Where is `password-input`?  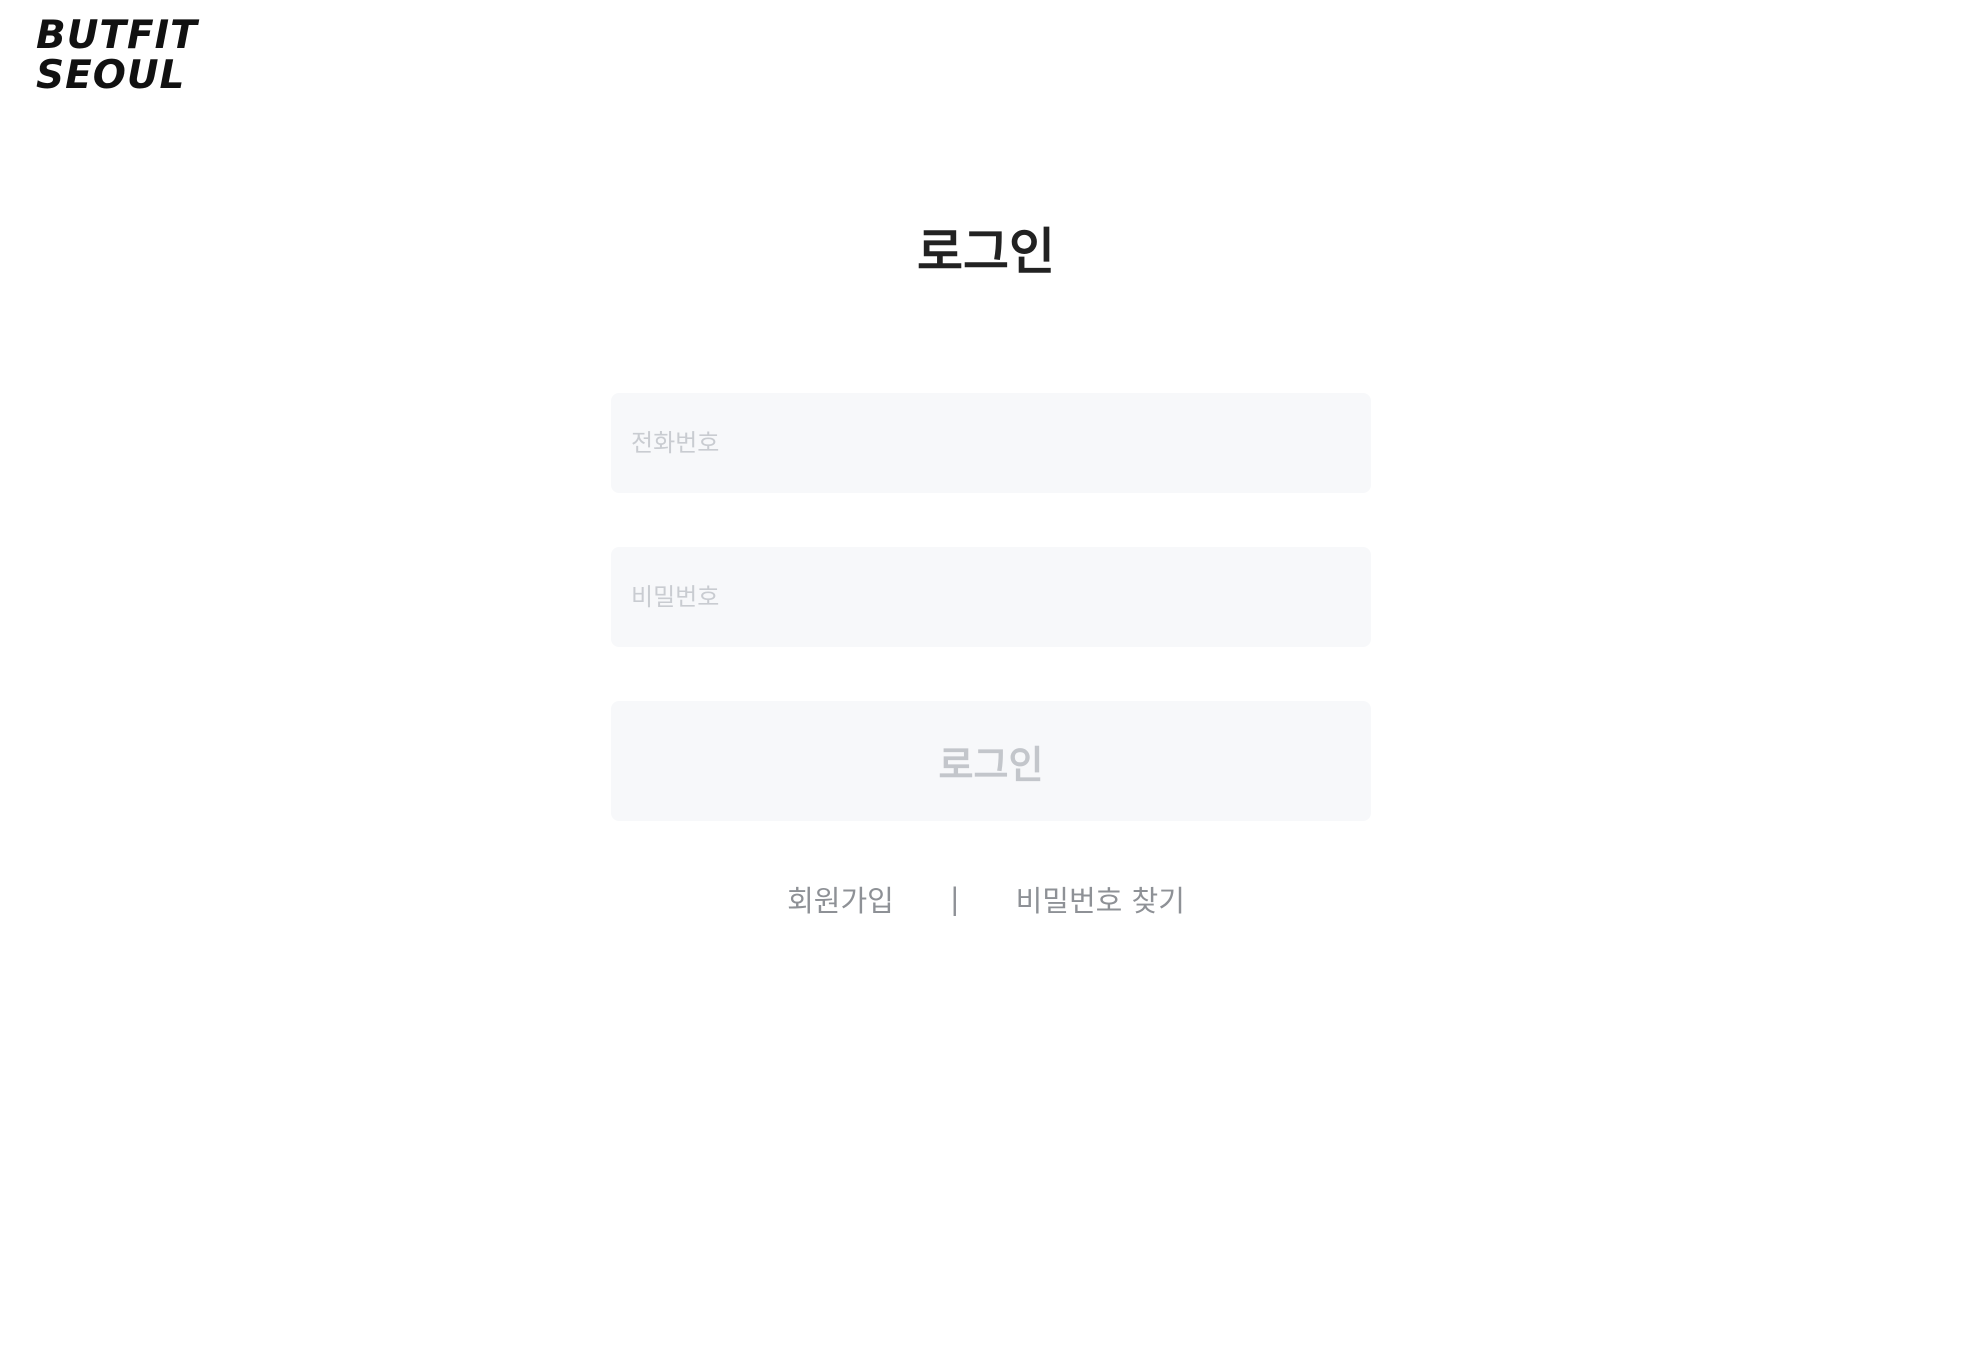 password-input is located at coordinates (991, 597).